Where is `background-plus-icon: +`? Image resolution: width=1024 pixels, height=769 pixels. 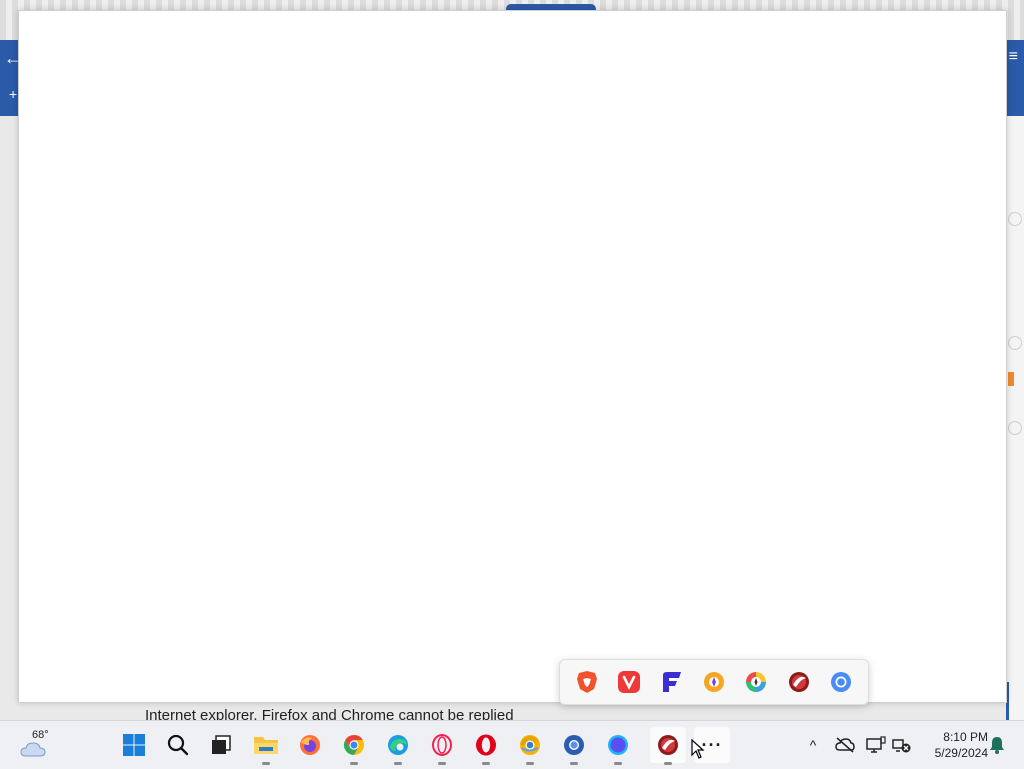 background-plus-icon: + is located at coordinates (13, 94).